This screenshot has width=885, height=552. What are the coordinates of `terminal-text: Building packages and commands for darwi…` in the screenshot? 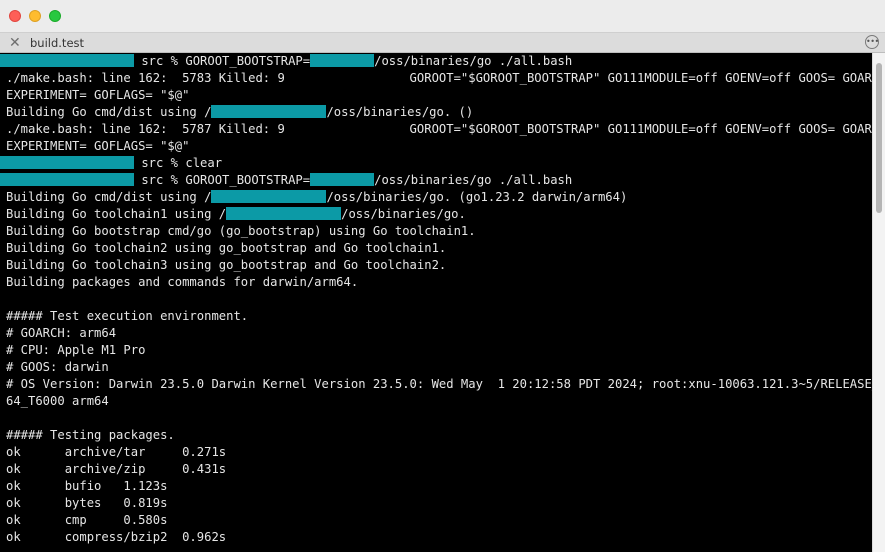 It's located at (182, 282).